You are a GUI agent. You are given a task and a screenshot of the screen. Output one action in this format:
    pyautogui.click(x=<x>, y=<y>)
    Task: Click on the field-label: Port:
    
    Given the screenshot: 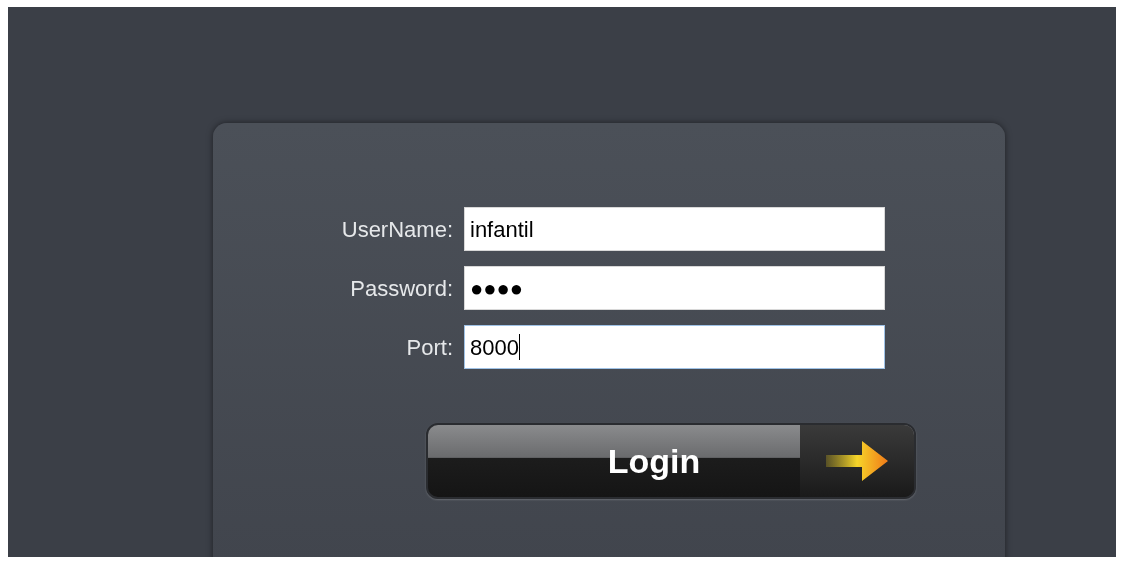 What is the action you would take?
    pyautogui.click(x=429, y=347)
    